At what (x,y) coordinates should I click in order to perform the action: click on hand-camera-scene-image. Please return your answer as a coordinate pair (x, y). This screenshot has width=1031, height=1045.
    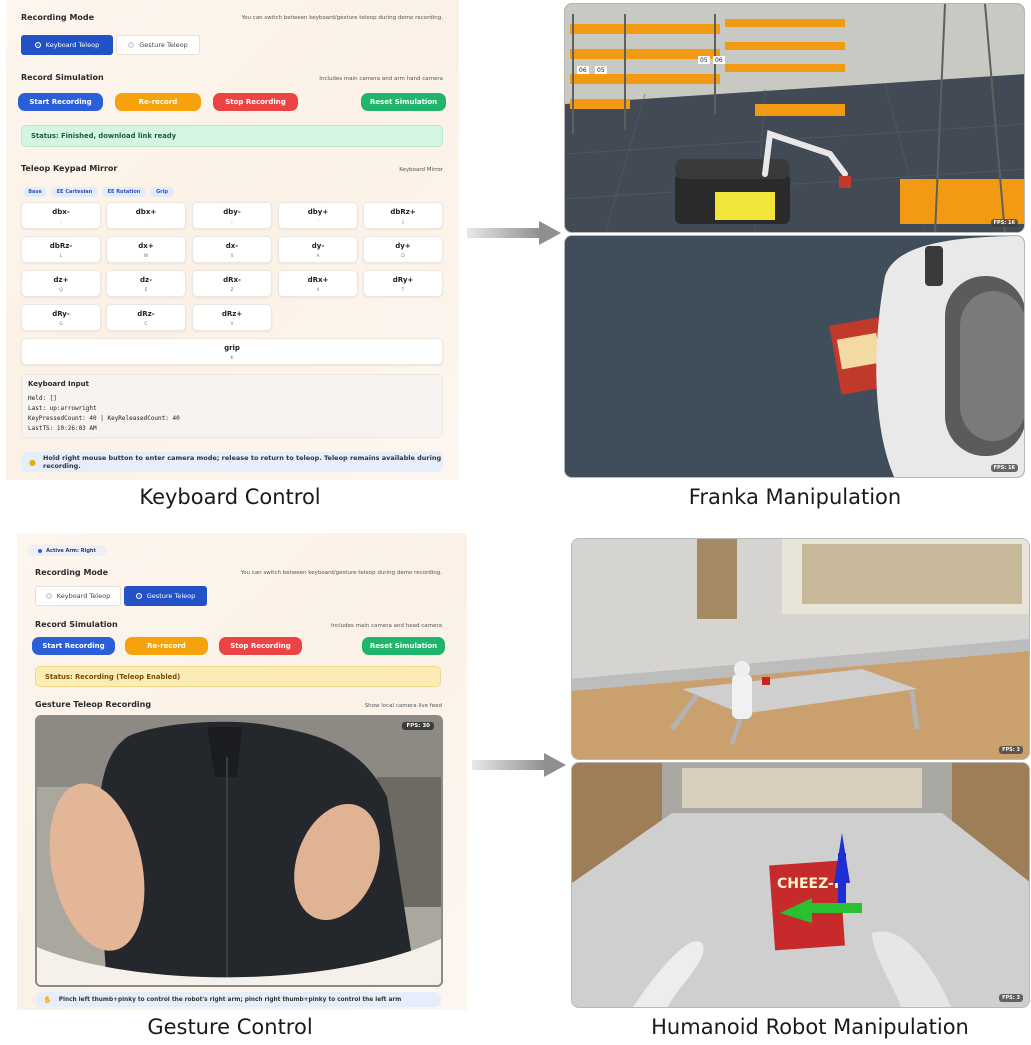
    Looking at the image, I should click on (794, 356).